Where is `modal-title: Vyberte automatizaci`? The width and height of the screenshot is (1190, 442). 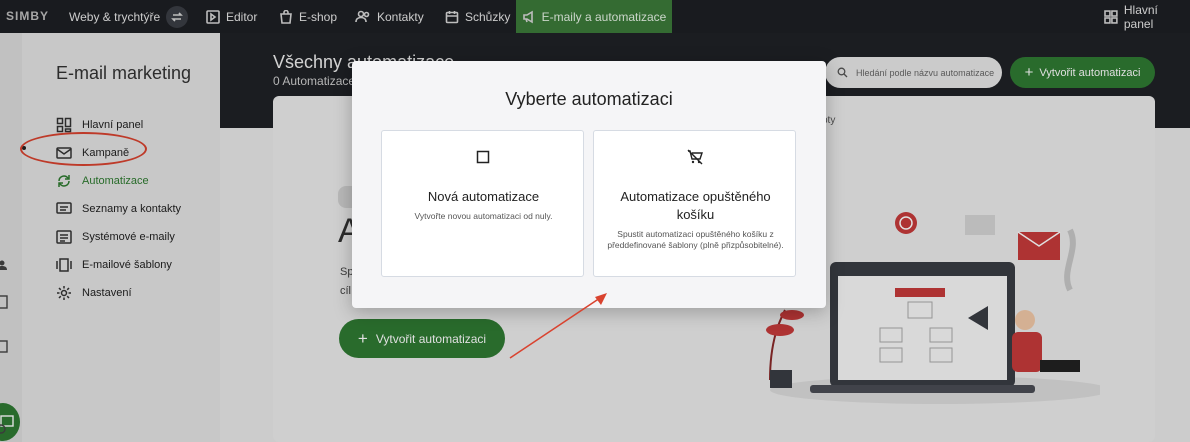
modal-title: Vyberte automatizaci is located at coordinates (589, 99).